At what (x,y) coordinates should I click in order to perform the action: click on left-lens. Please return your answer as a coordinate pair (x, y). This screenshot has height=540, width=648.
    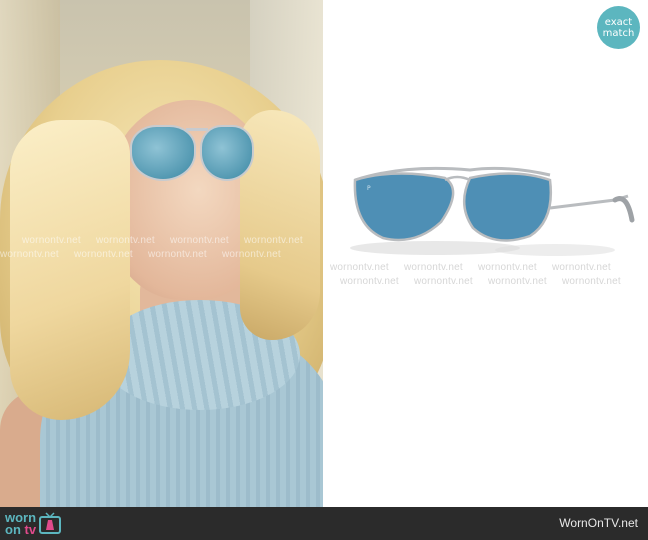
    Looking at the image, I should click on (404, 207).